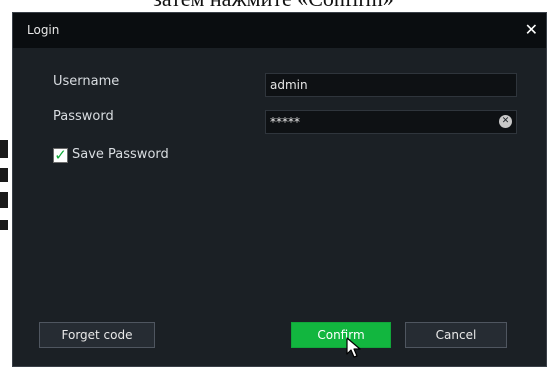  Describe the element at coordinates (285, 122) in the screenshot. I see `password-value: *****` at that location.